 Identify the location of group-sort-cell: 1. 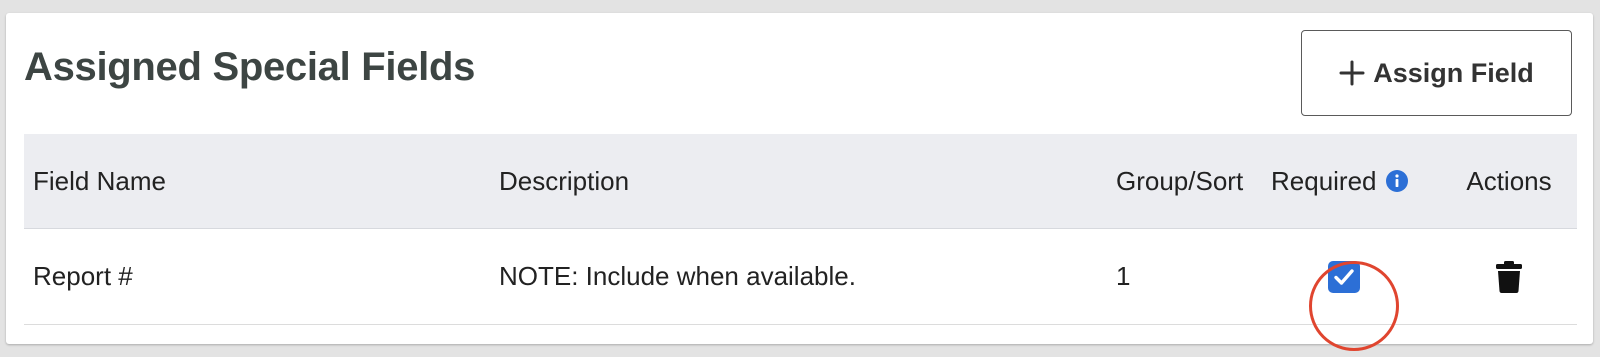
(1123, 276).